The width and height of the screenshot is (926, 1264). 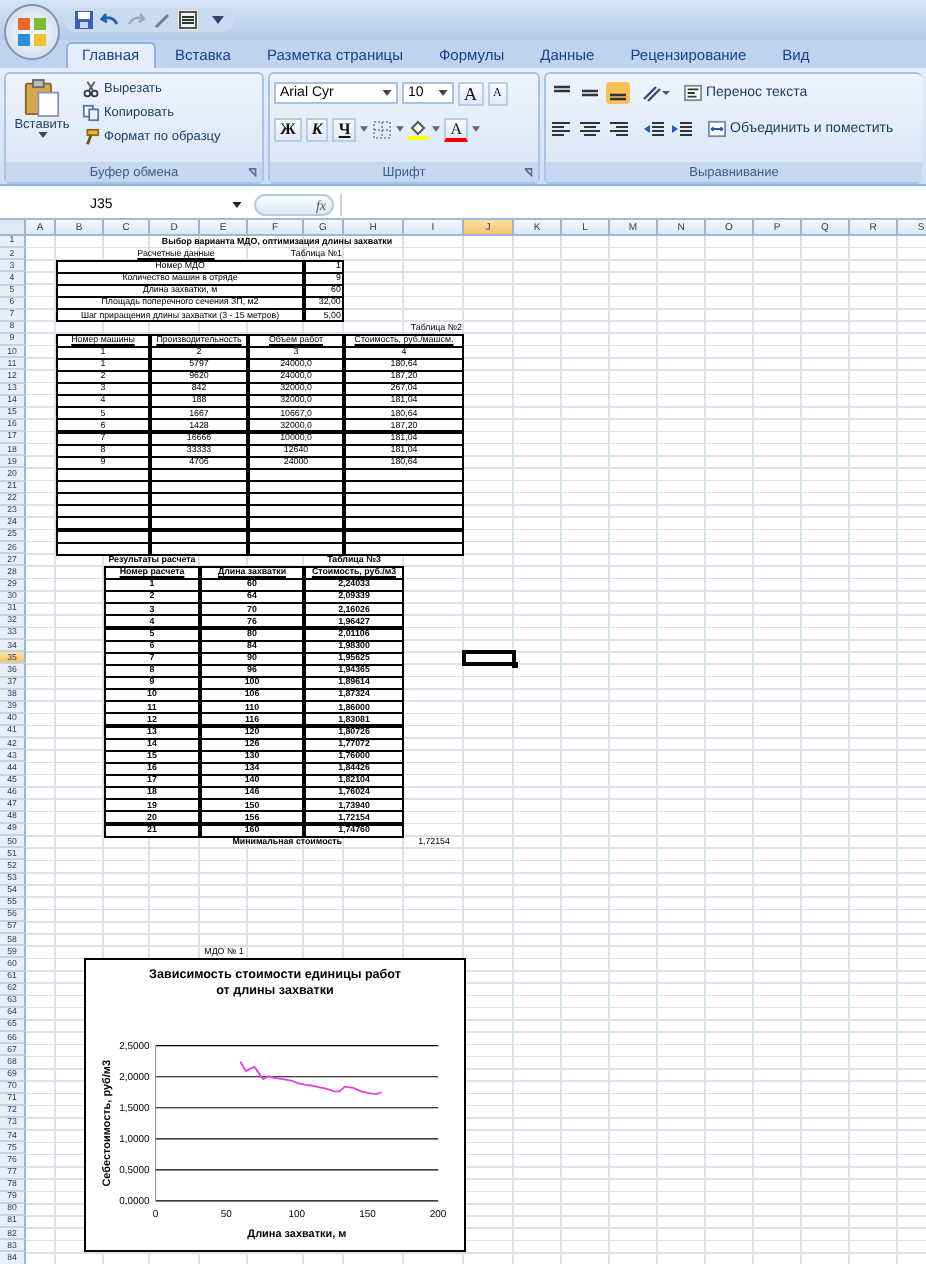 I want to click on align-center-icon, so click(x=590, y=129).